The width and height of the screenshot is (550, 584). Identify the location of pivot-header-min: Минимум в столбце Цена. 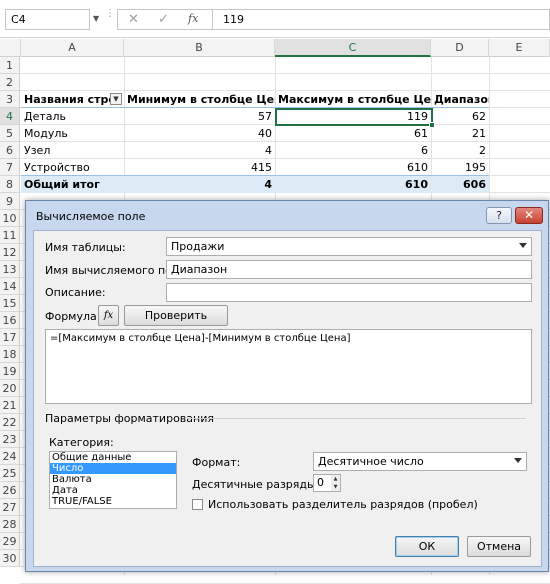
(199, 99).